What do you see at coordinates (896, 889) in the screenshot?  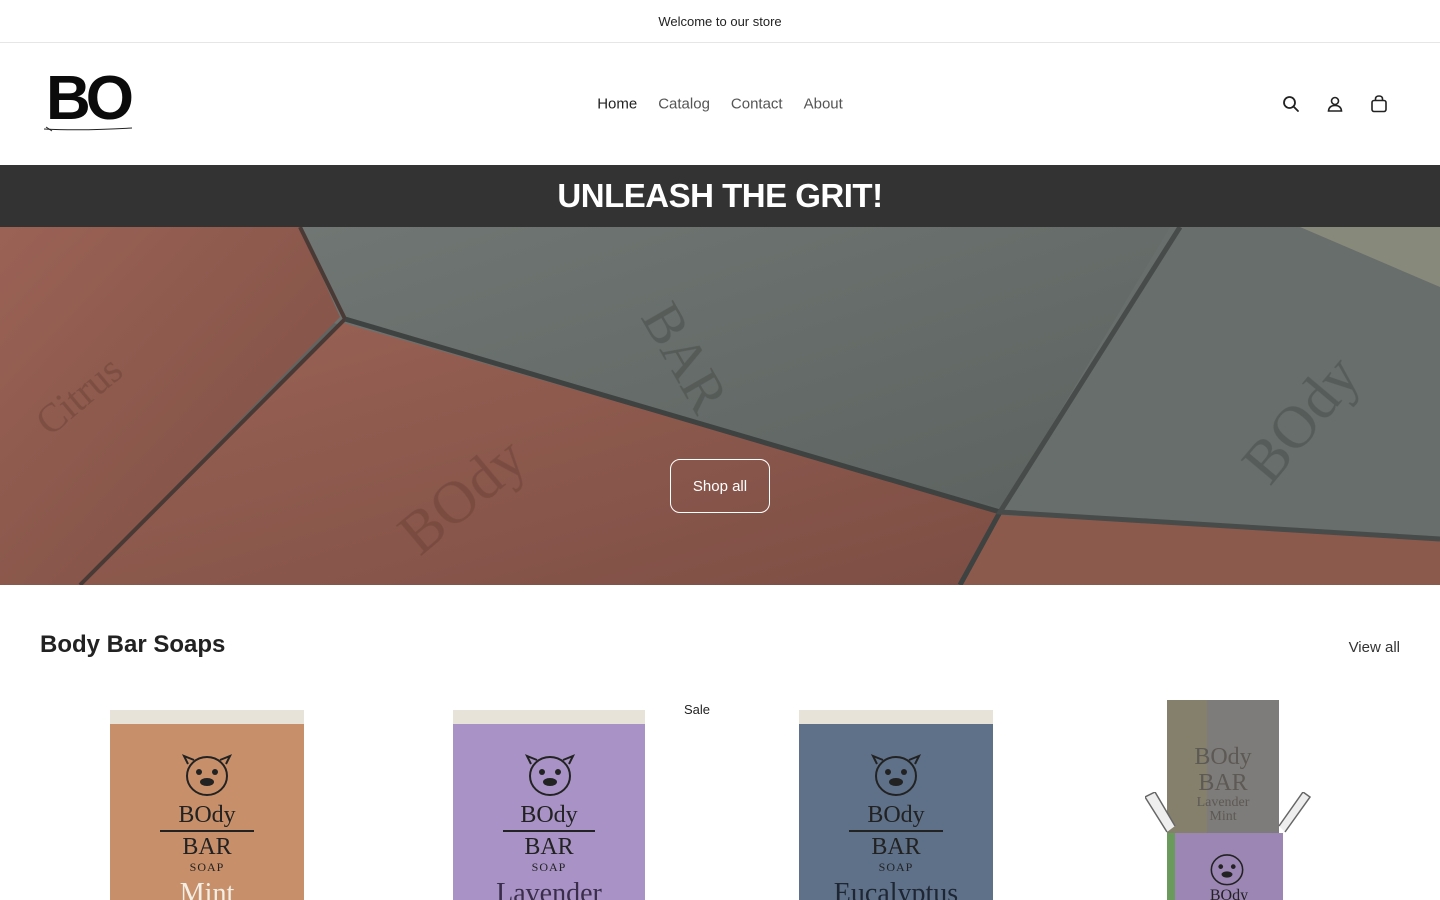 I see `box-flavor: Eucalyptus` at bounding box center [896, 889].